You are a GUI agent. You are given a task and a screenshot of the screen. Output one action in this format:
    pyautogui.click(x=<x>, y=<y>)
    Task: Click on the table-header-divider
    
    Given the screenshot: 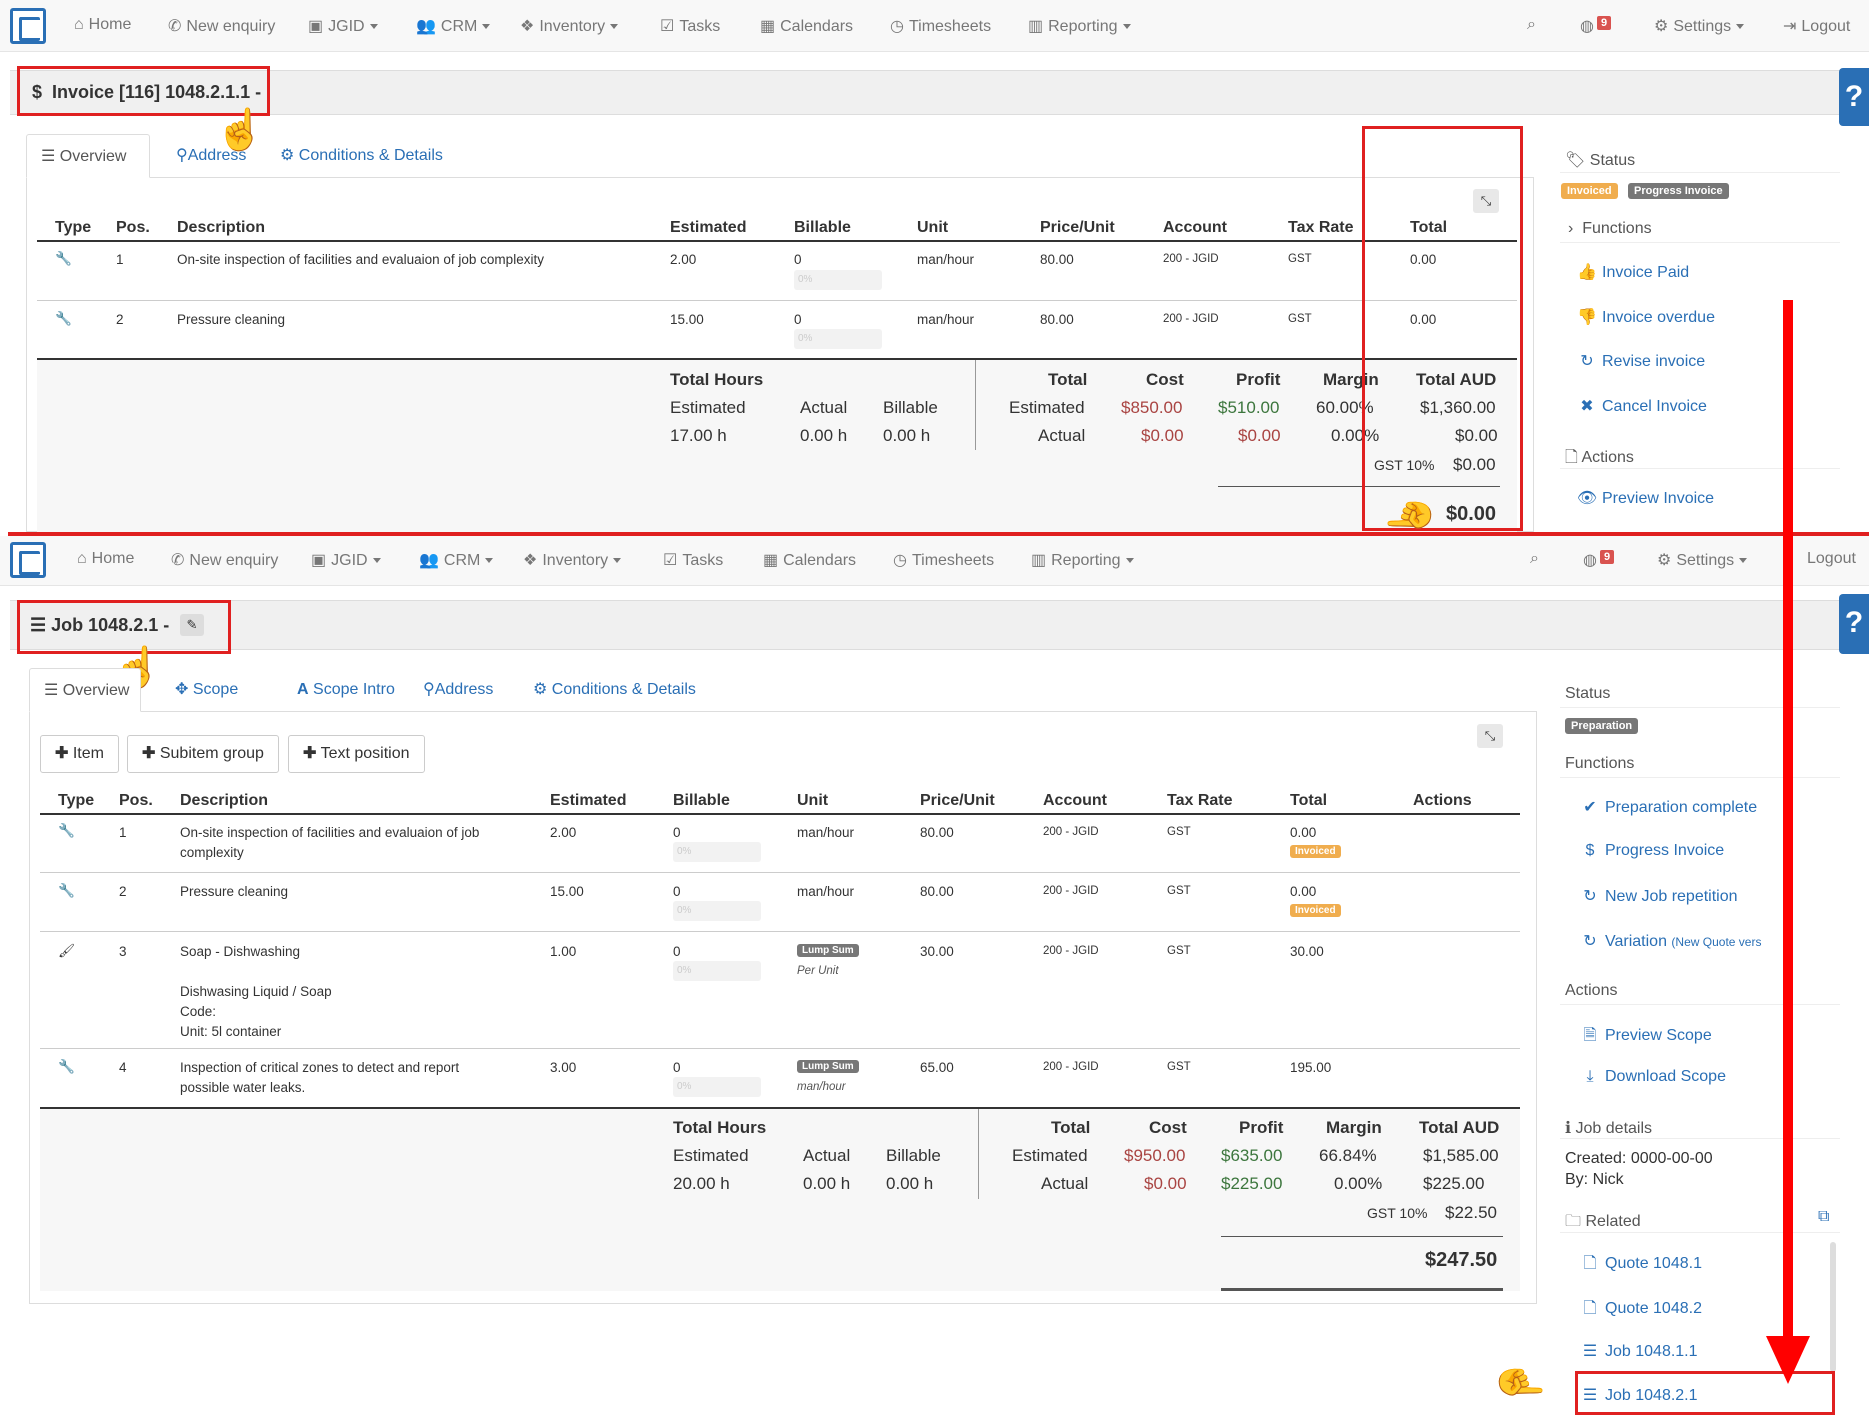 What is the action you would take?
    pyautogui.click(x=780, y=814)
    